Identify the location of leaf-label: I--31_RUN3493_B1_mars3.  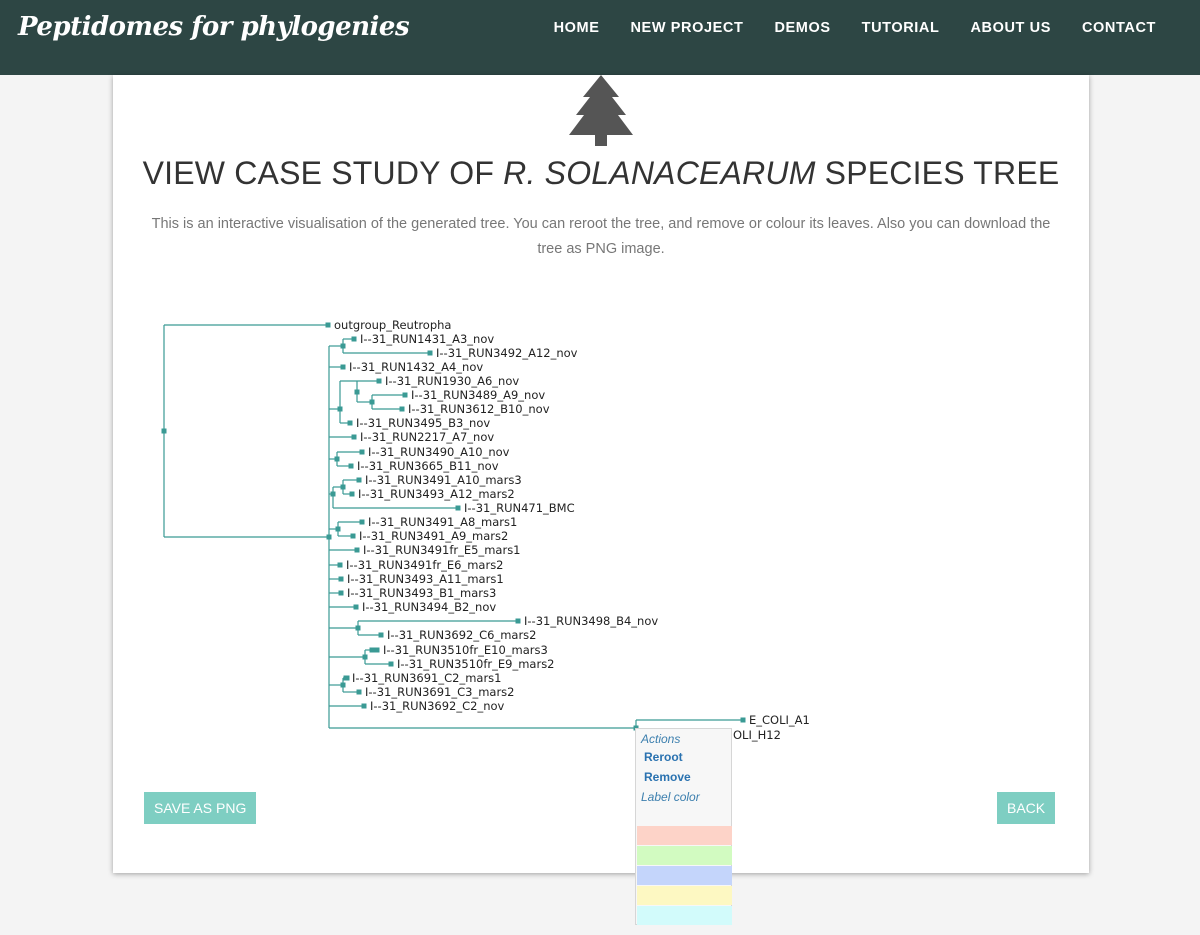
(421, 593).